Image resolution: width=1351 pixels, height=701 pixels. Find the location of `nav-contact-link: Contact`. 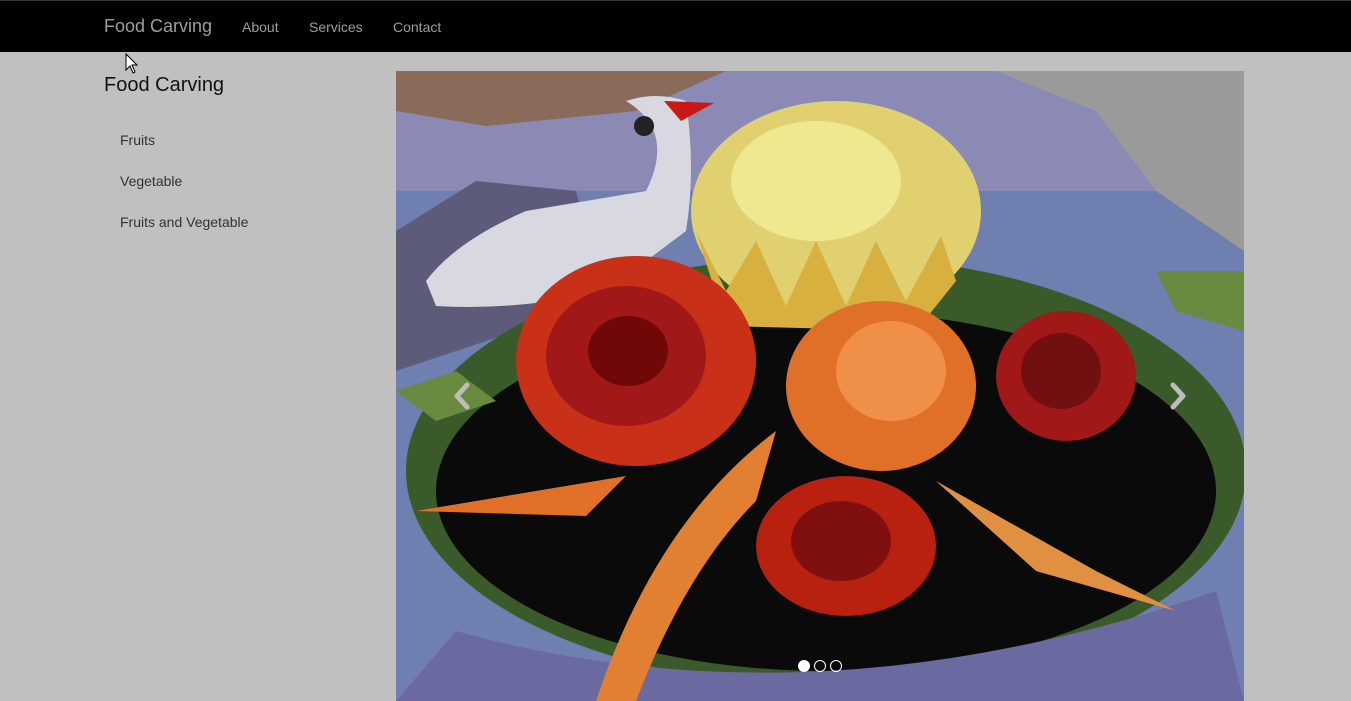

nav-contact-link: Contact is located at coordinates (417, 27).